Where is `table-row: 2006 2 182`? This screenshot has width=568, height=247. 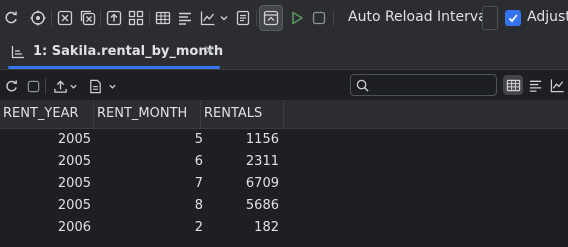
table-row: 2006 2 182 is located at coordinates (284, 228).